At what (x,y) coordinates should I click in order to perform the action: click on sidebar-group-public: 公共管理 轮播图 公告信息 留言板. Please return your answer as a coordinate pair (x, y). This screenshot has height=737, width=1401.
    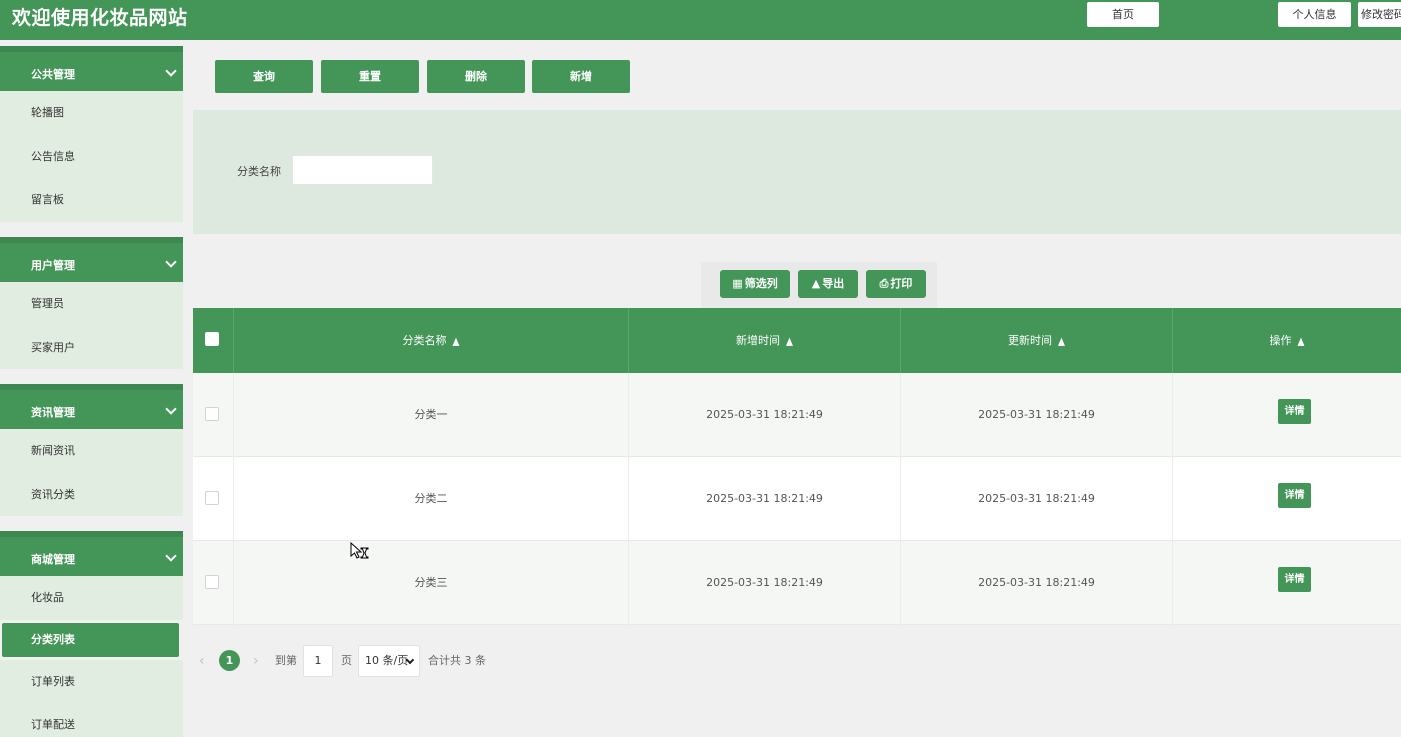
    Looking at the image, I should click on (91, 134).